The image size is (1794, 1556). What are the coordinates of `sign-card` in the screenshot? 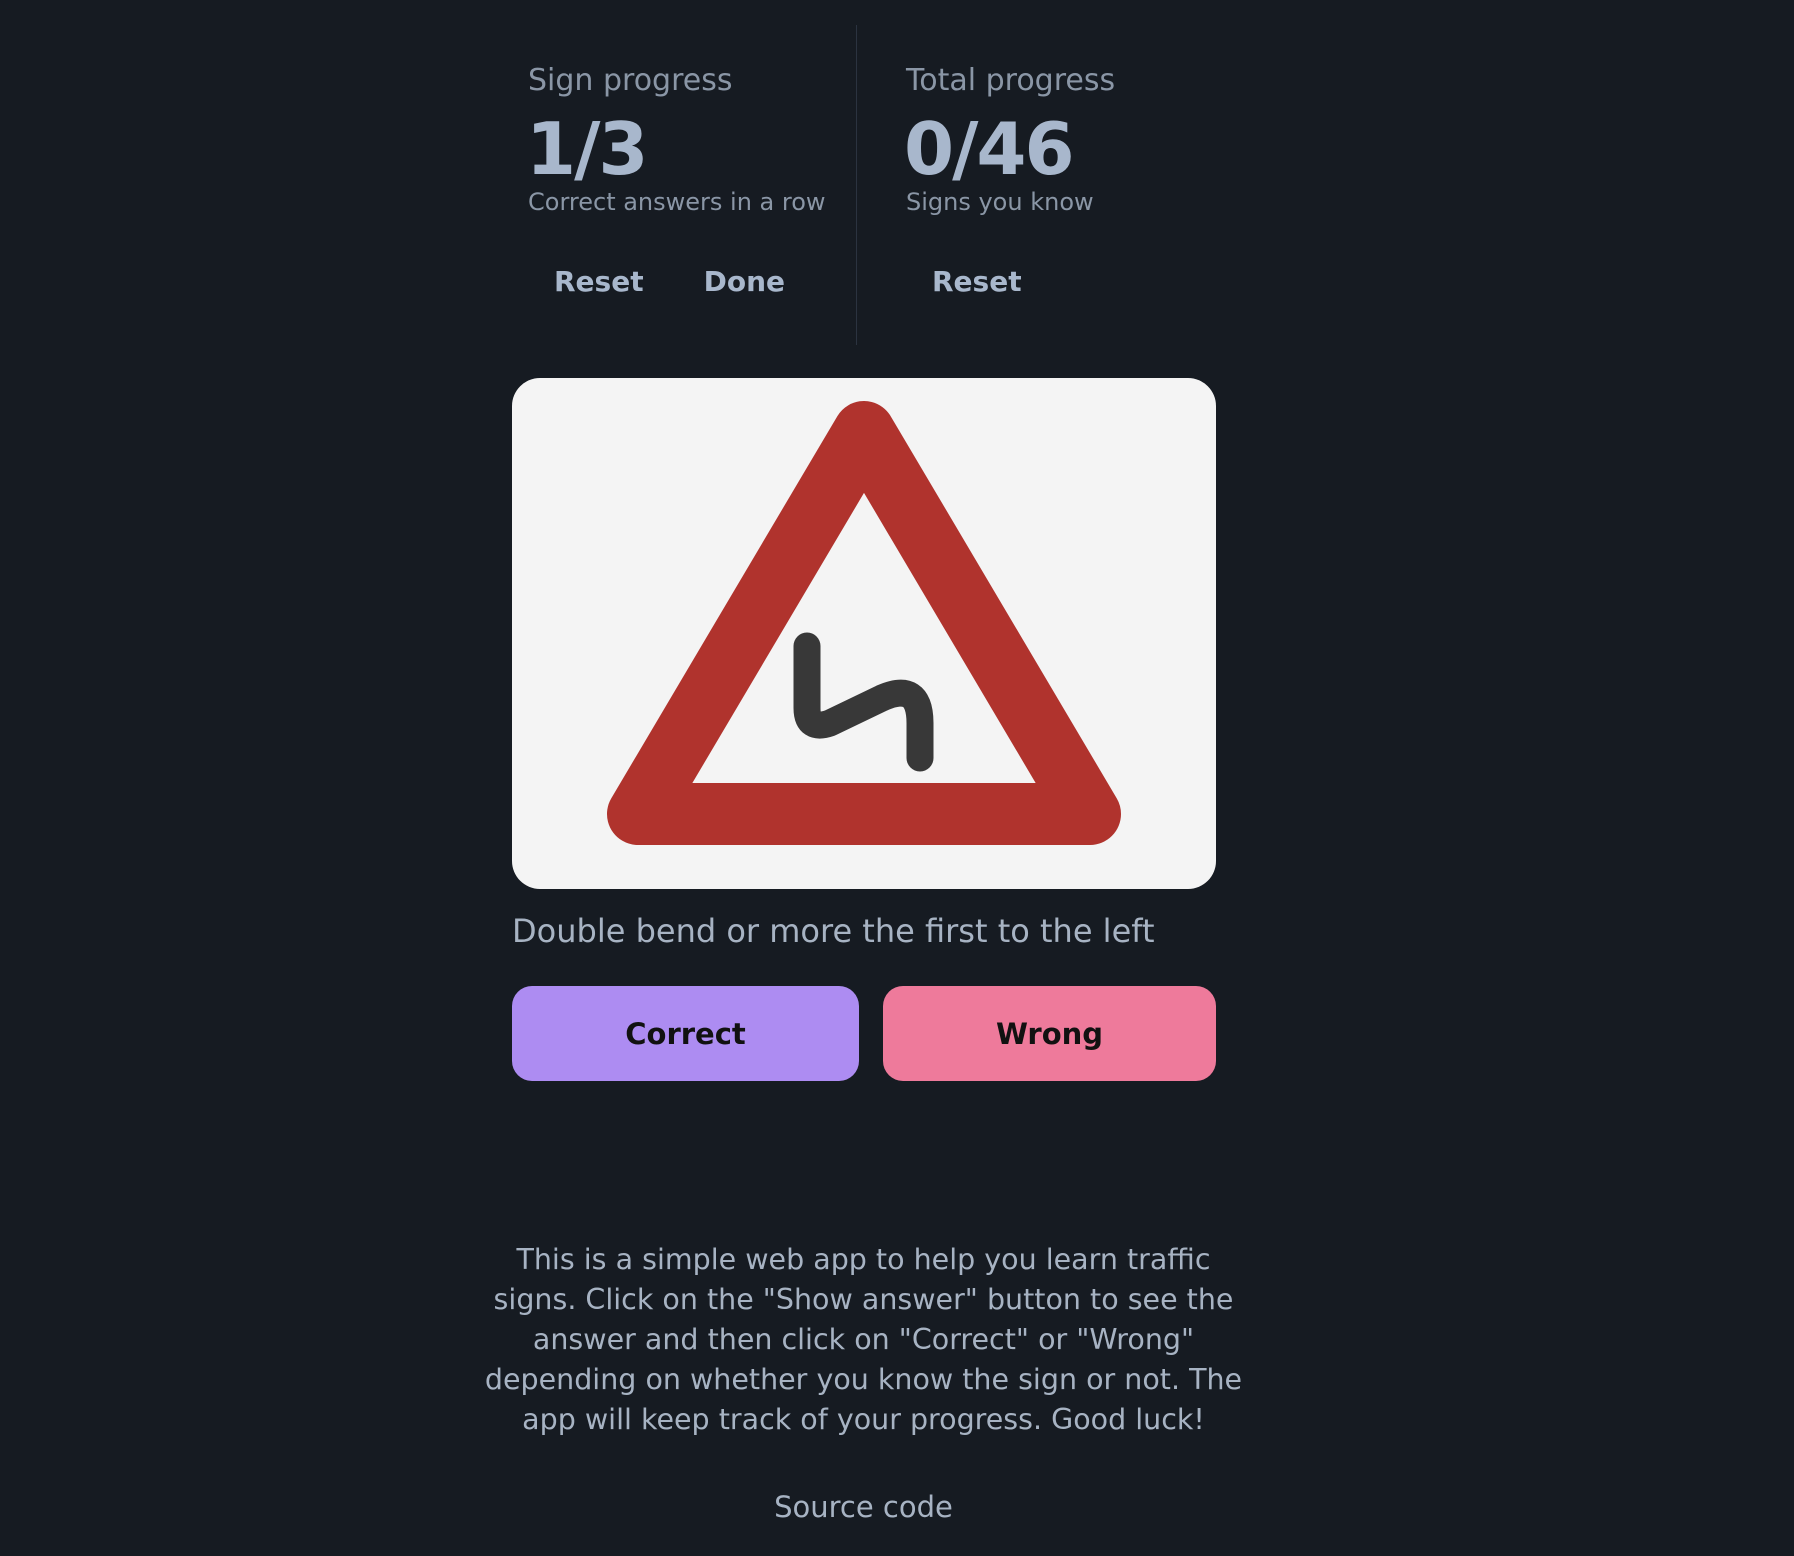 It's located at (864, 633).